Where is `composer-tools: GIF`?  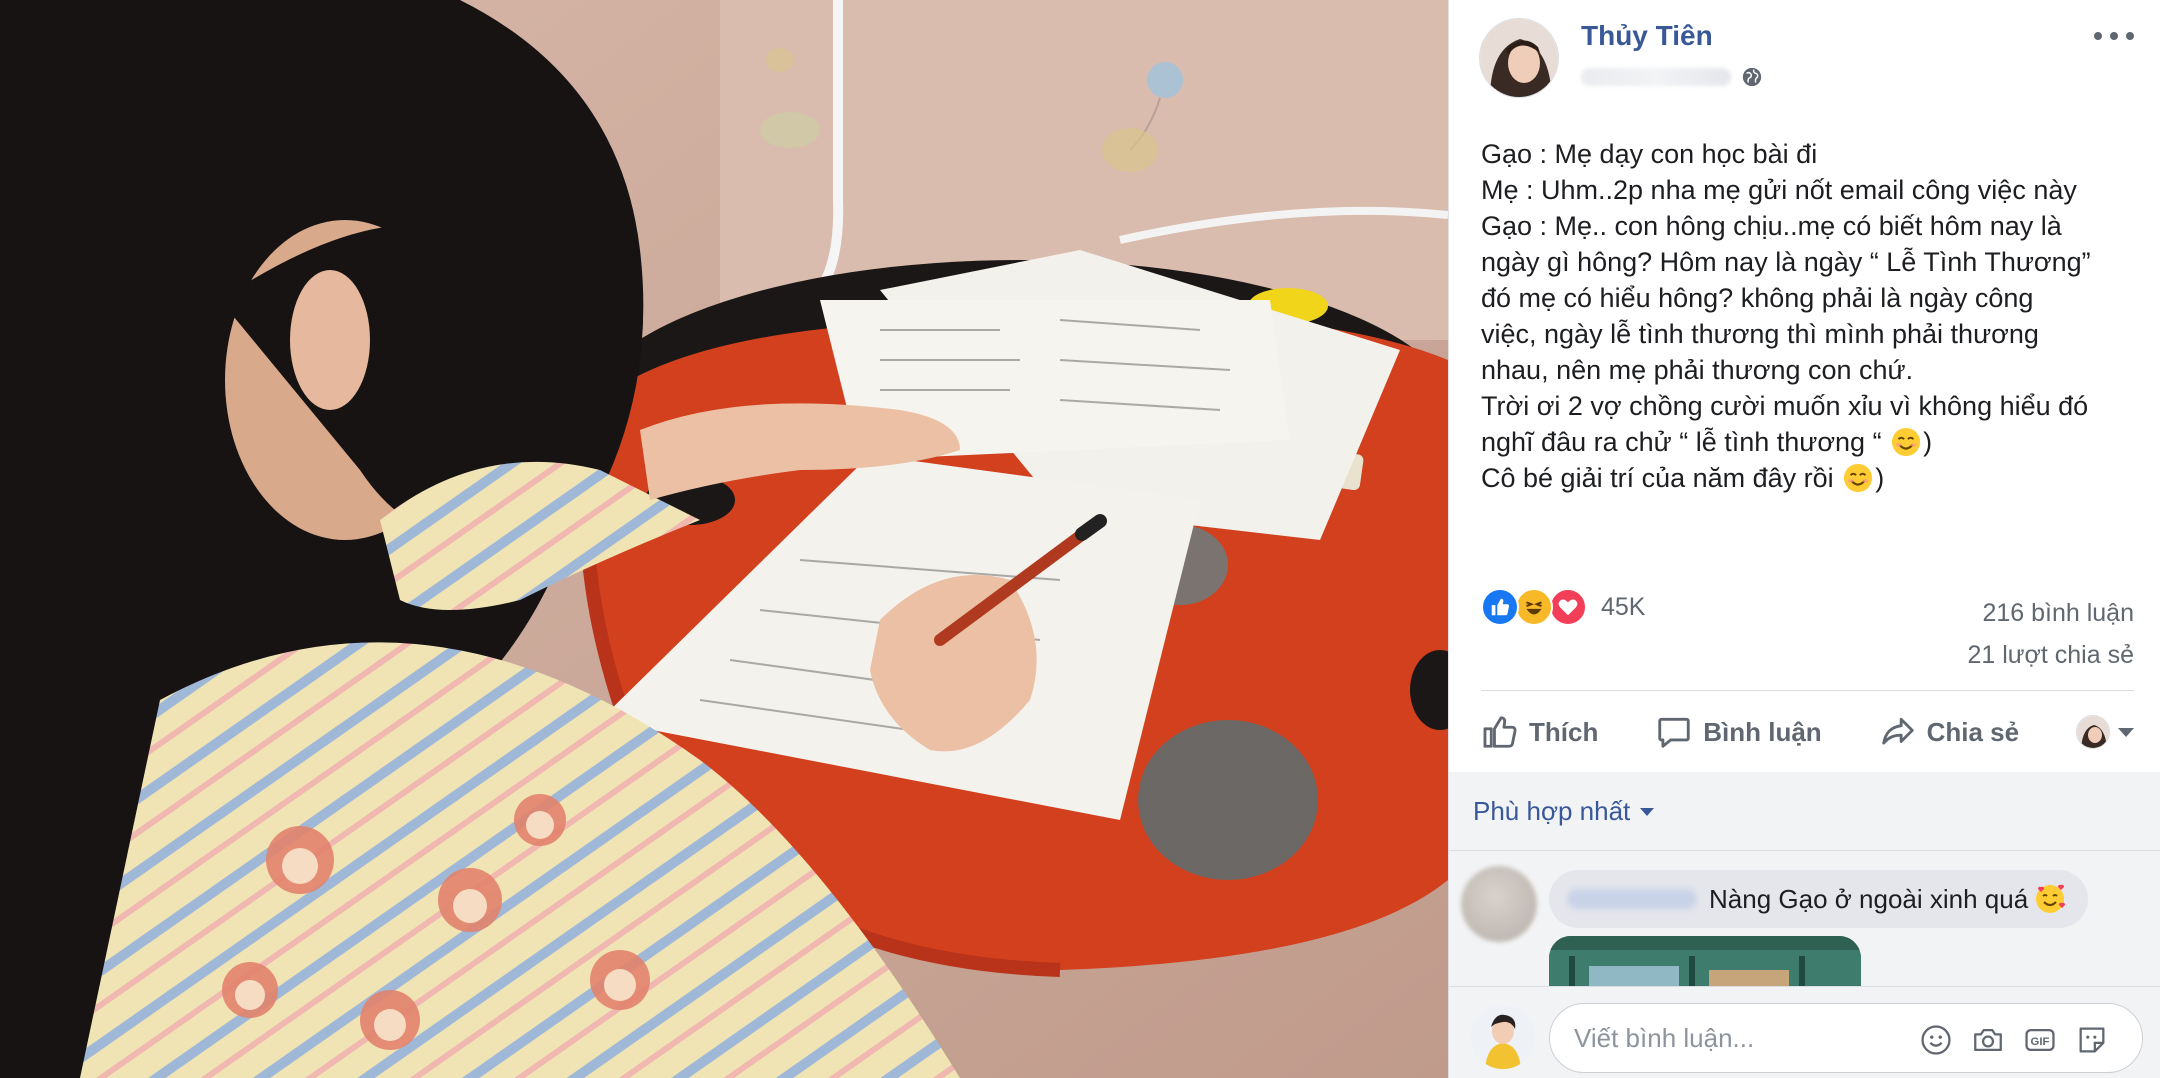
composer-tools: GIF is located at coordinates (2014, 1040).